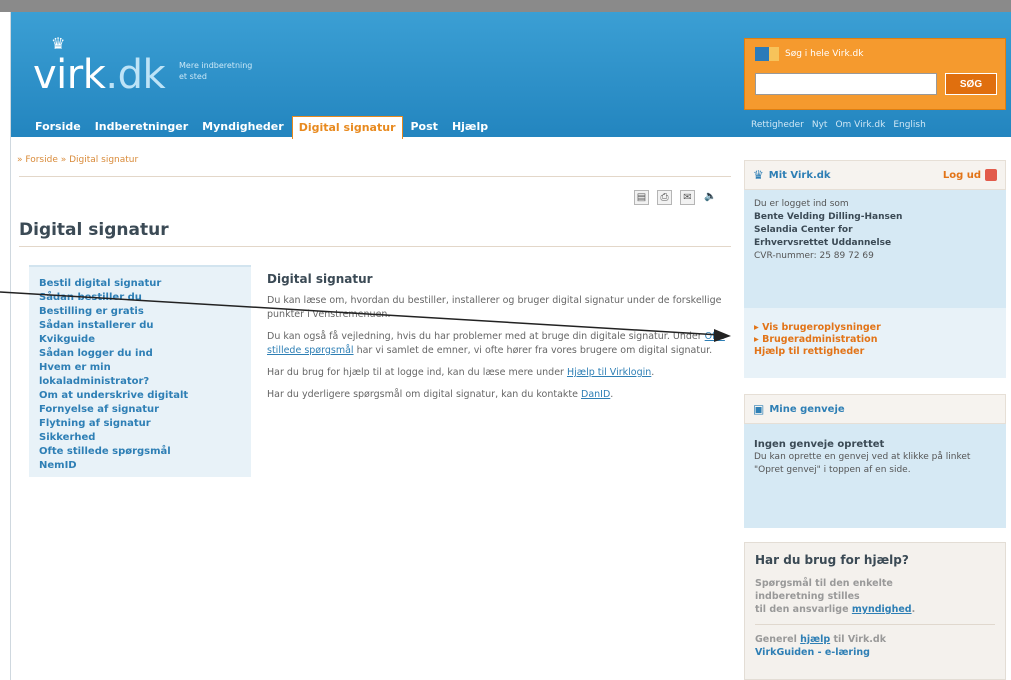 The width and height of the screenshot is (1011, 680). Describe the element at coordinates (505, 6) in the screenshot. I see `browser-top-bar` at that location.